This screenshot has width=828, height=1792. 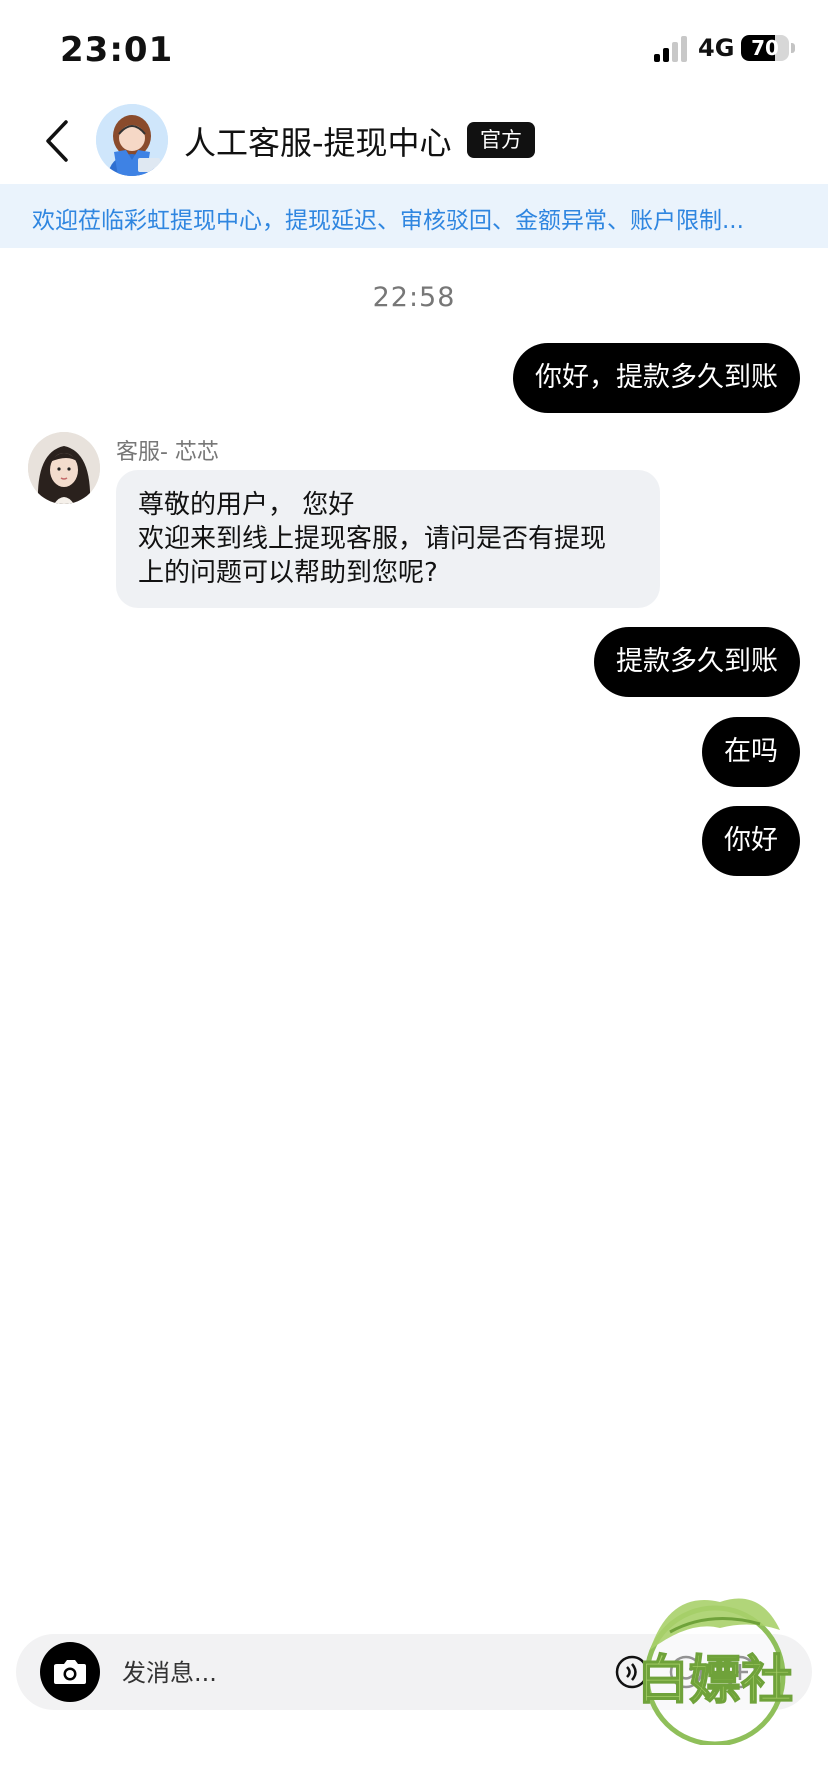 I want to click on message-timestamp: 22:58, so click(x=414, y=297).